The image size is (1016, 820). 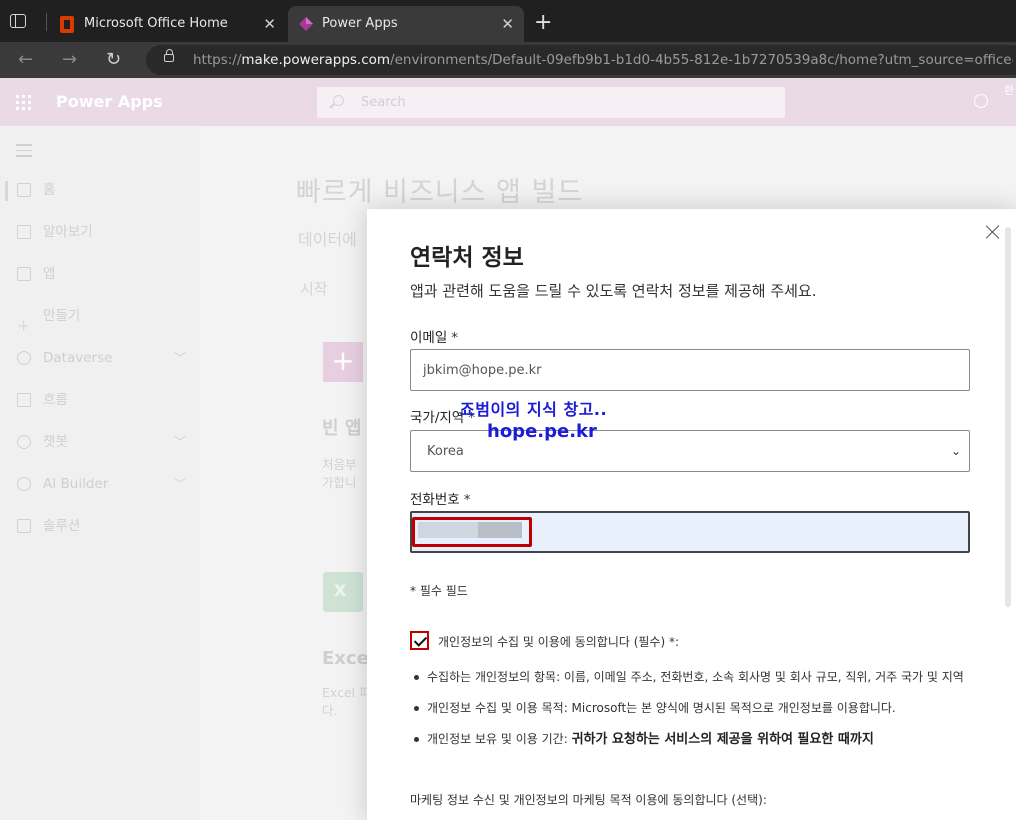 I want to click on sidebar-item-label: 알아보기, so click(x=68, y=232).